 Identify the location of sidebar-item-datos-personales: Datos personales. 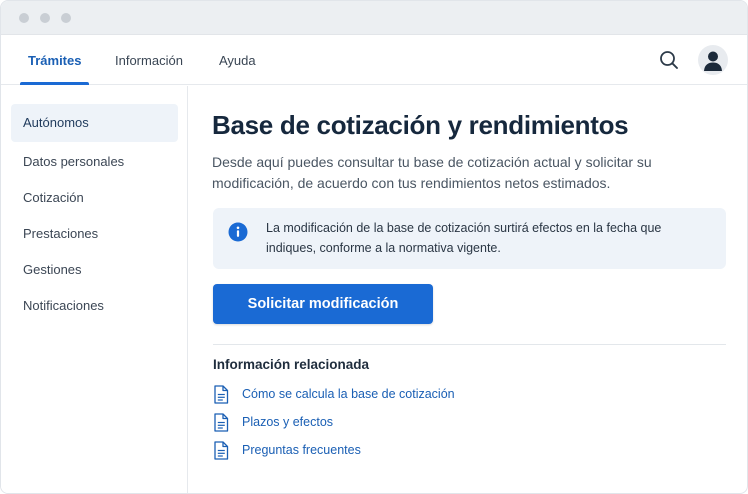
(94, 162).